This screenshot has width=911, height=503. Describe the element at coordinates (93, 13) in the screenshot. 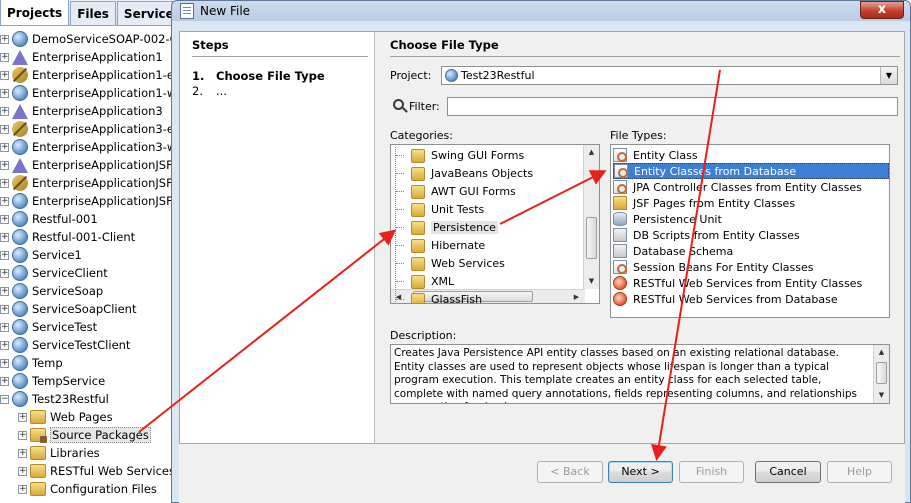

I see `tab-files: Files` at that location.